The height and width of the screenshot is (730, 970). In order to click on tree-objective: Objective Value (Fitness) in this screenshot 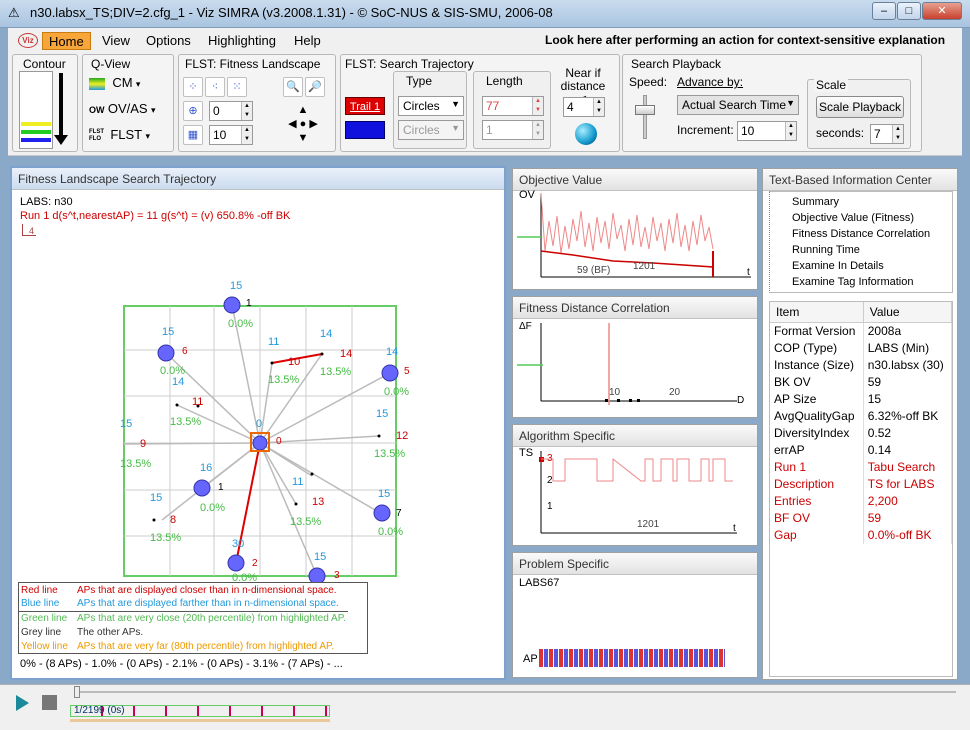, I will do `click(867, 218)`.